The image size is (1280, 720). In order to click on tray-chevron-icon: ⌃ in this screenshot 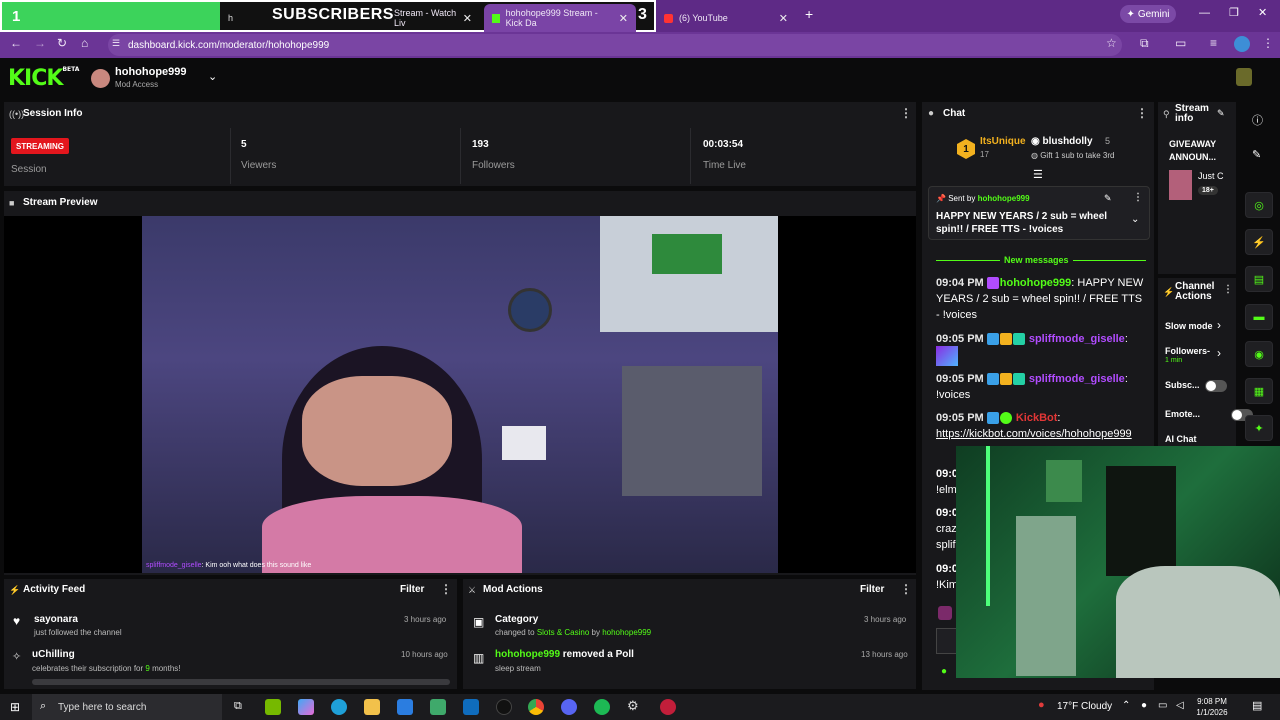, I will do `click(1126, 705)`.